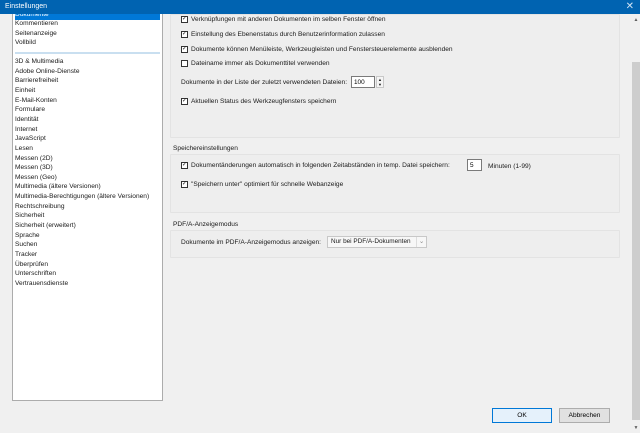  Describe the element at coordinates (87, 284) in the screenshot. I see `category-item: Vertrauensdienste` at that location.